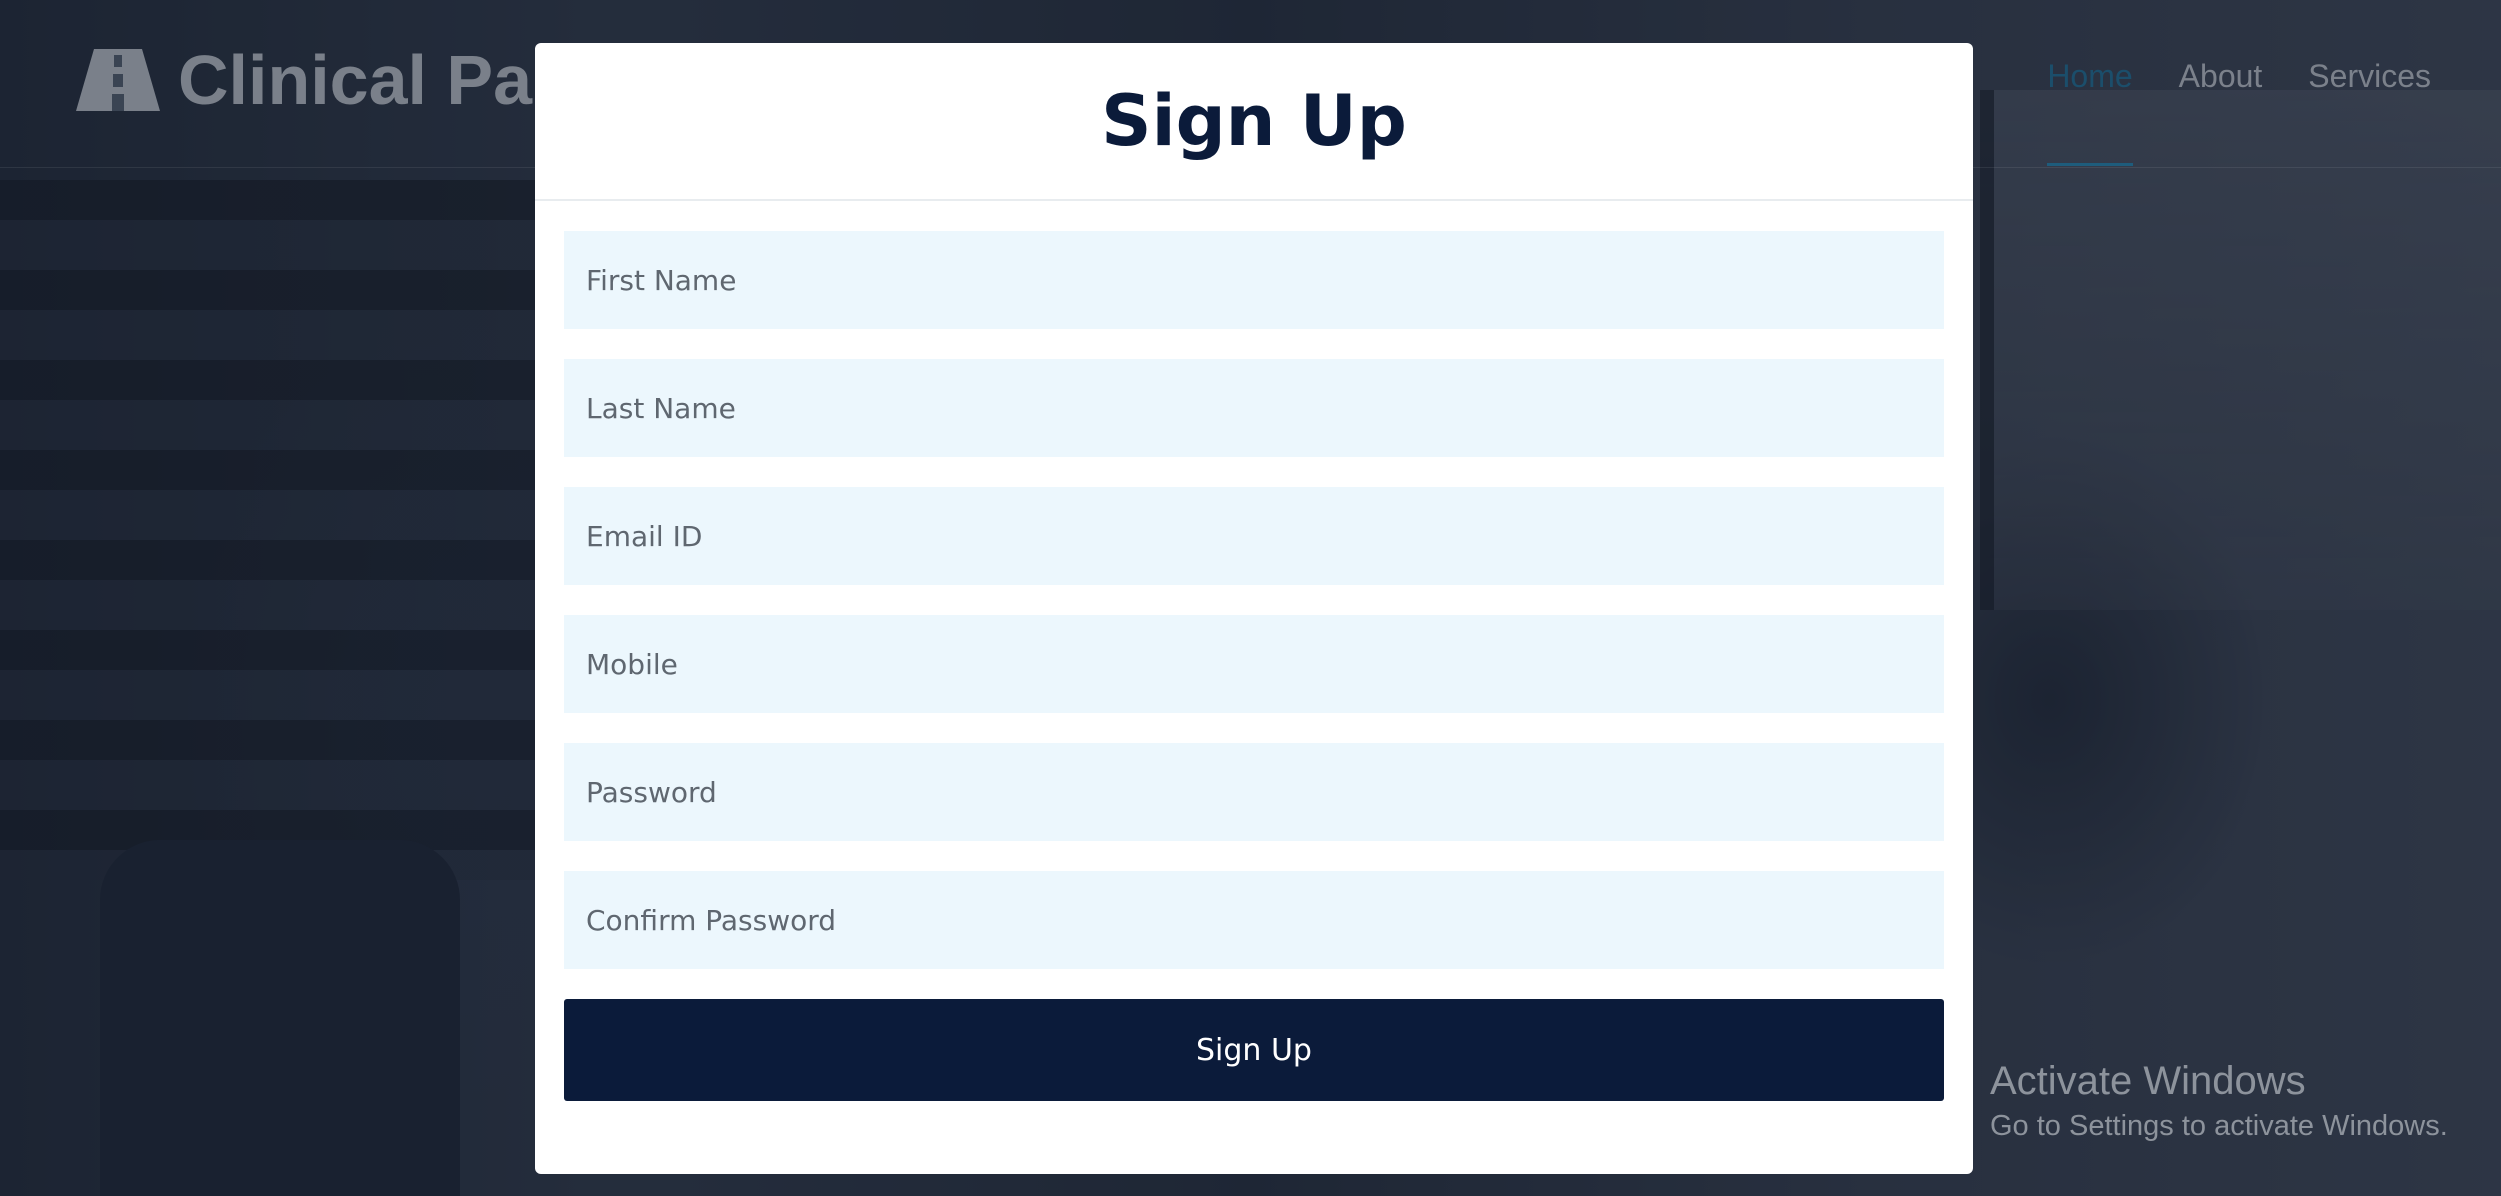 The height and width of the screenshot is (1196, 2501). Describe the element at coordinates (2090, 112) in the screenshot. I see `nav-home: Home` at that location.